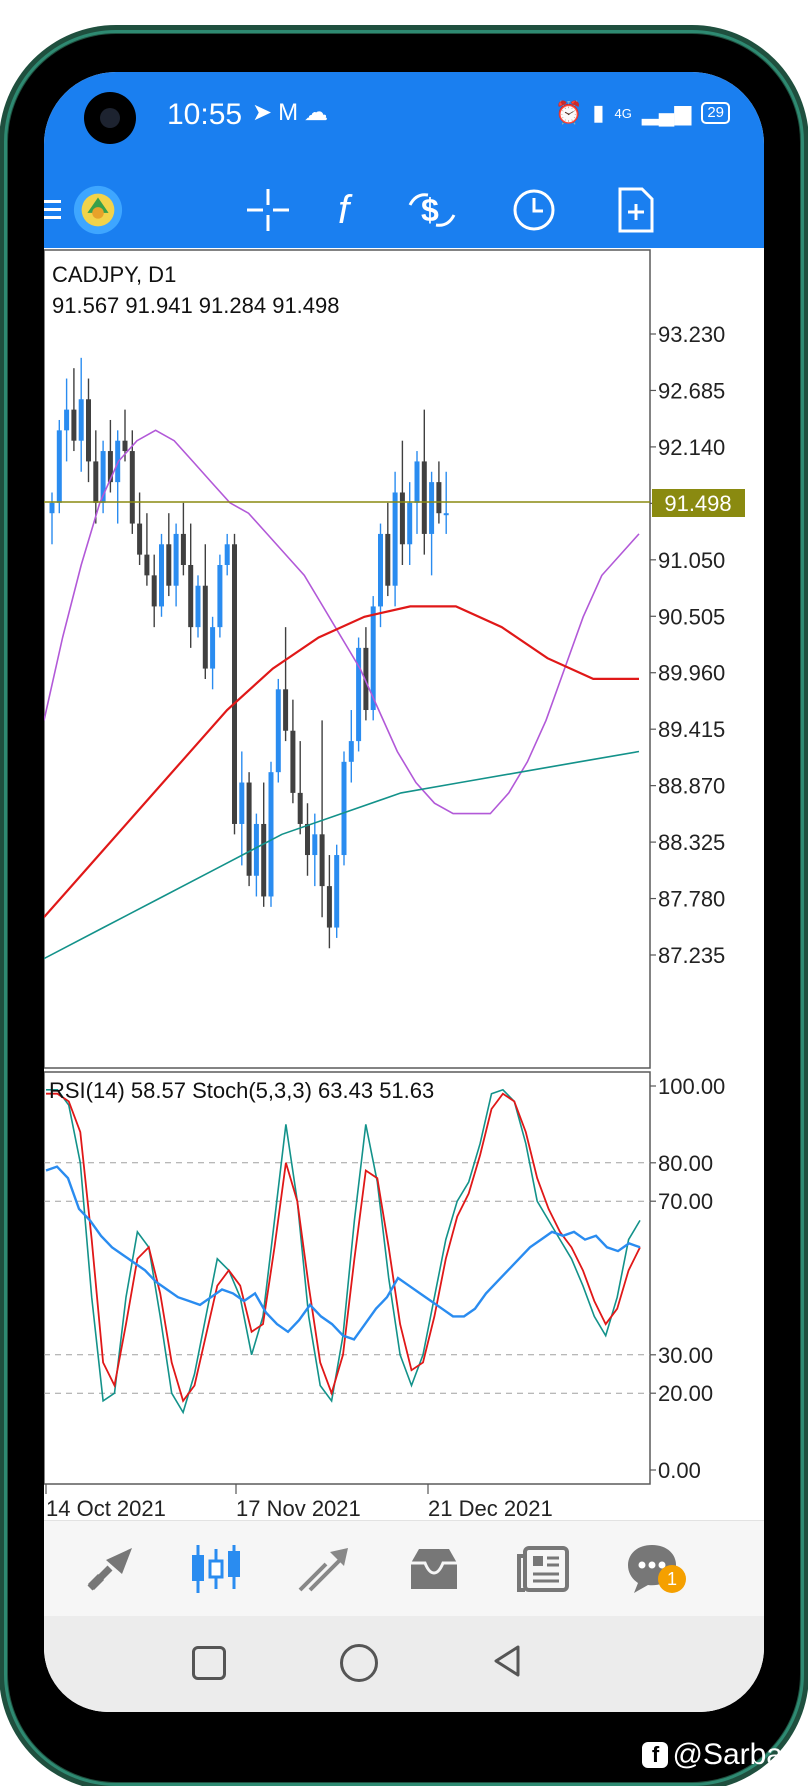 The image size is (808, 1786). Describe the element at coordinates (110, 118) in the screenshot. I see `front-camera` at that location.